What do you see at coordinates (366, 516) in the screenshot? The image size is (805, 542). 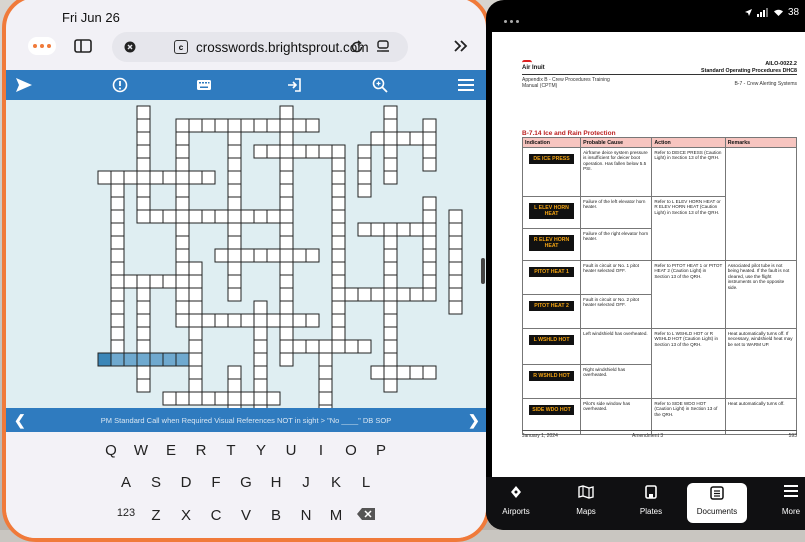 I see `backspace-icon` at bounding box center [366, 516].